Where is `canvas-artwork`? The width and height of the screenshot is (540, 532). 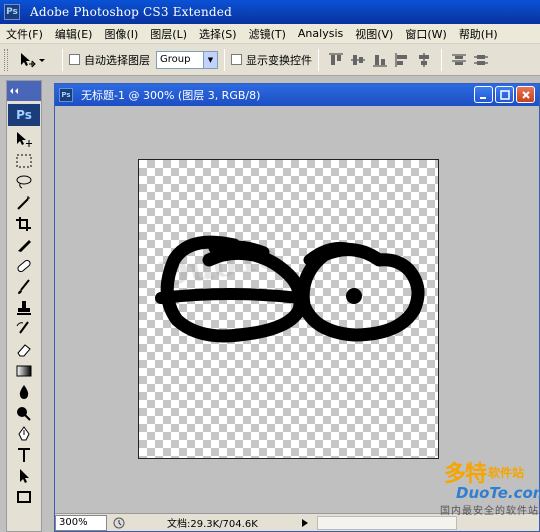
canvas-artwork is located at coordinates (290, 289).